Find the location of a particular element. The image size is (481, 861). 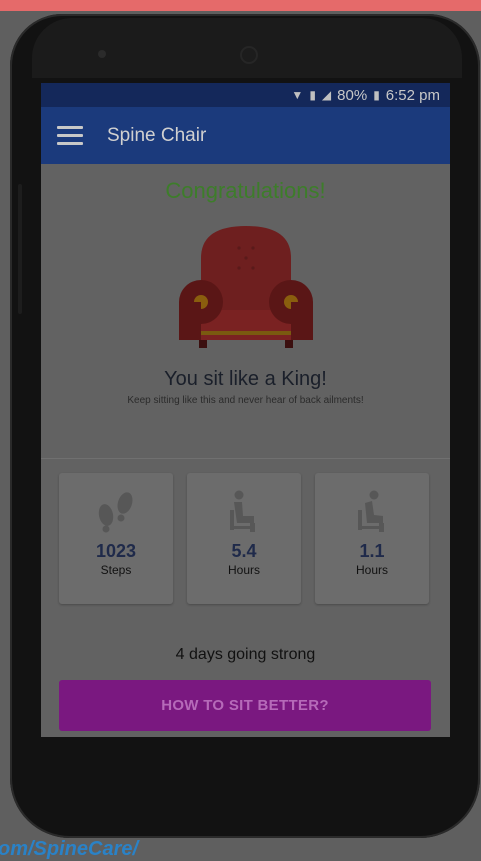

status-bar: ▼ ▮ ◢ 80% ▮ 6:52 pm is located at coordinates (245, 95).